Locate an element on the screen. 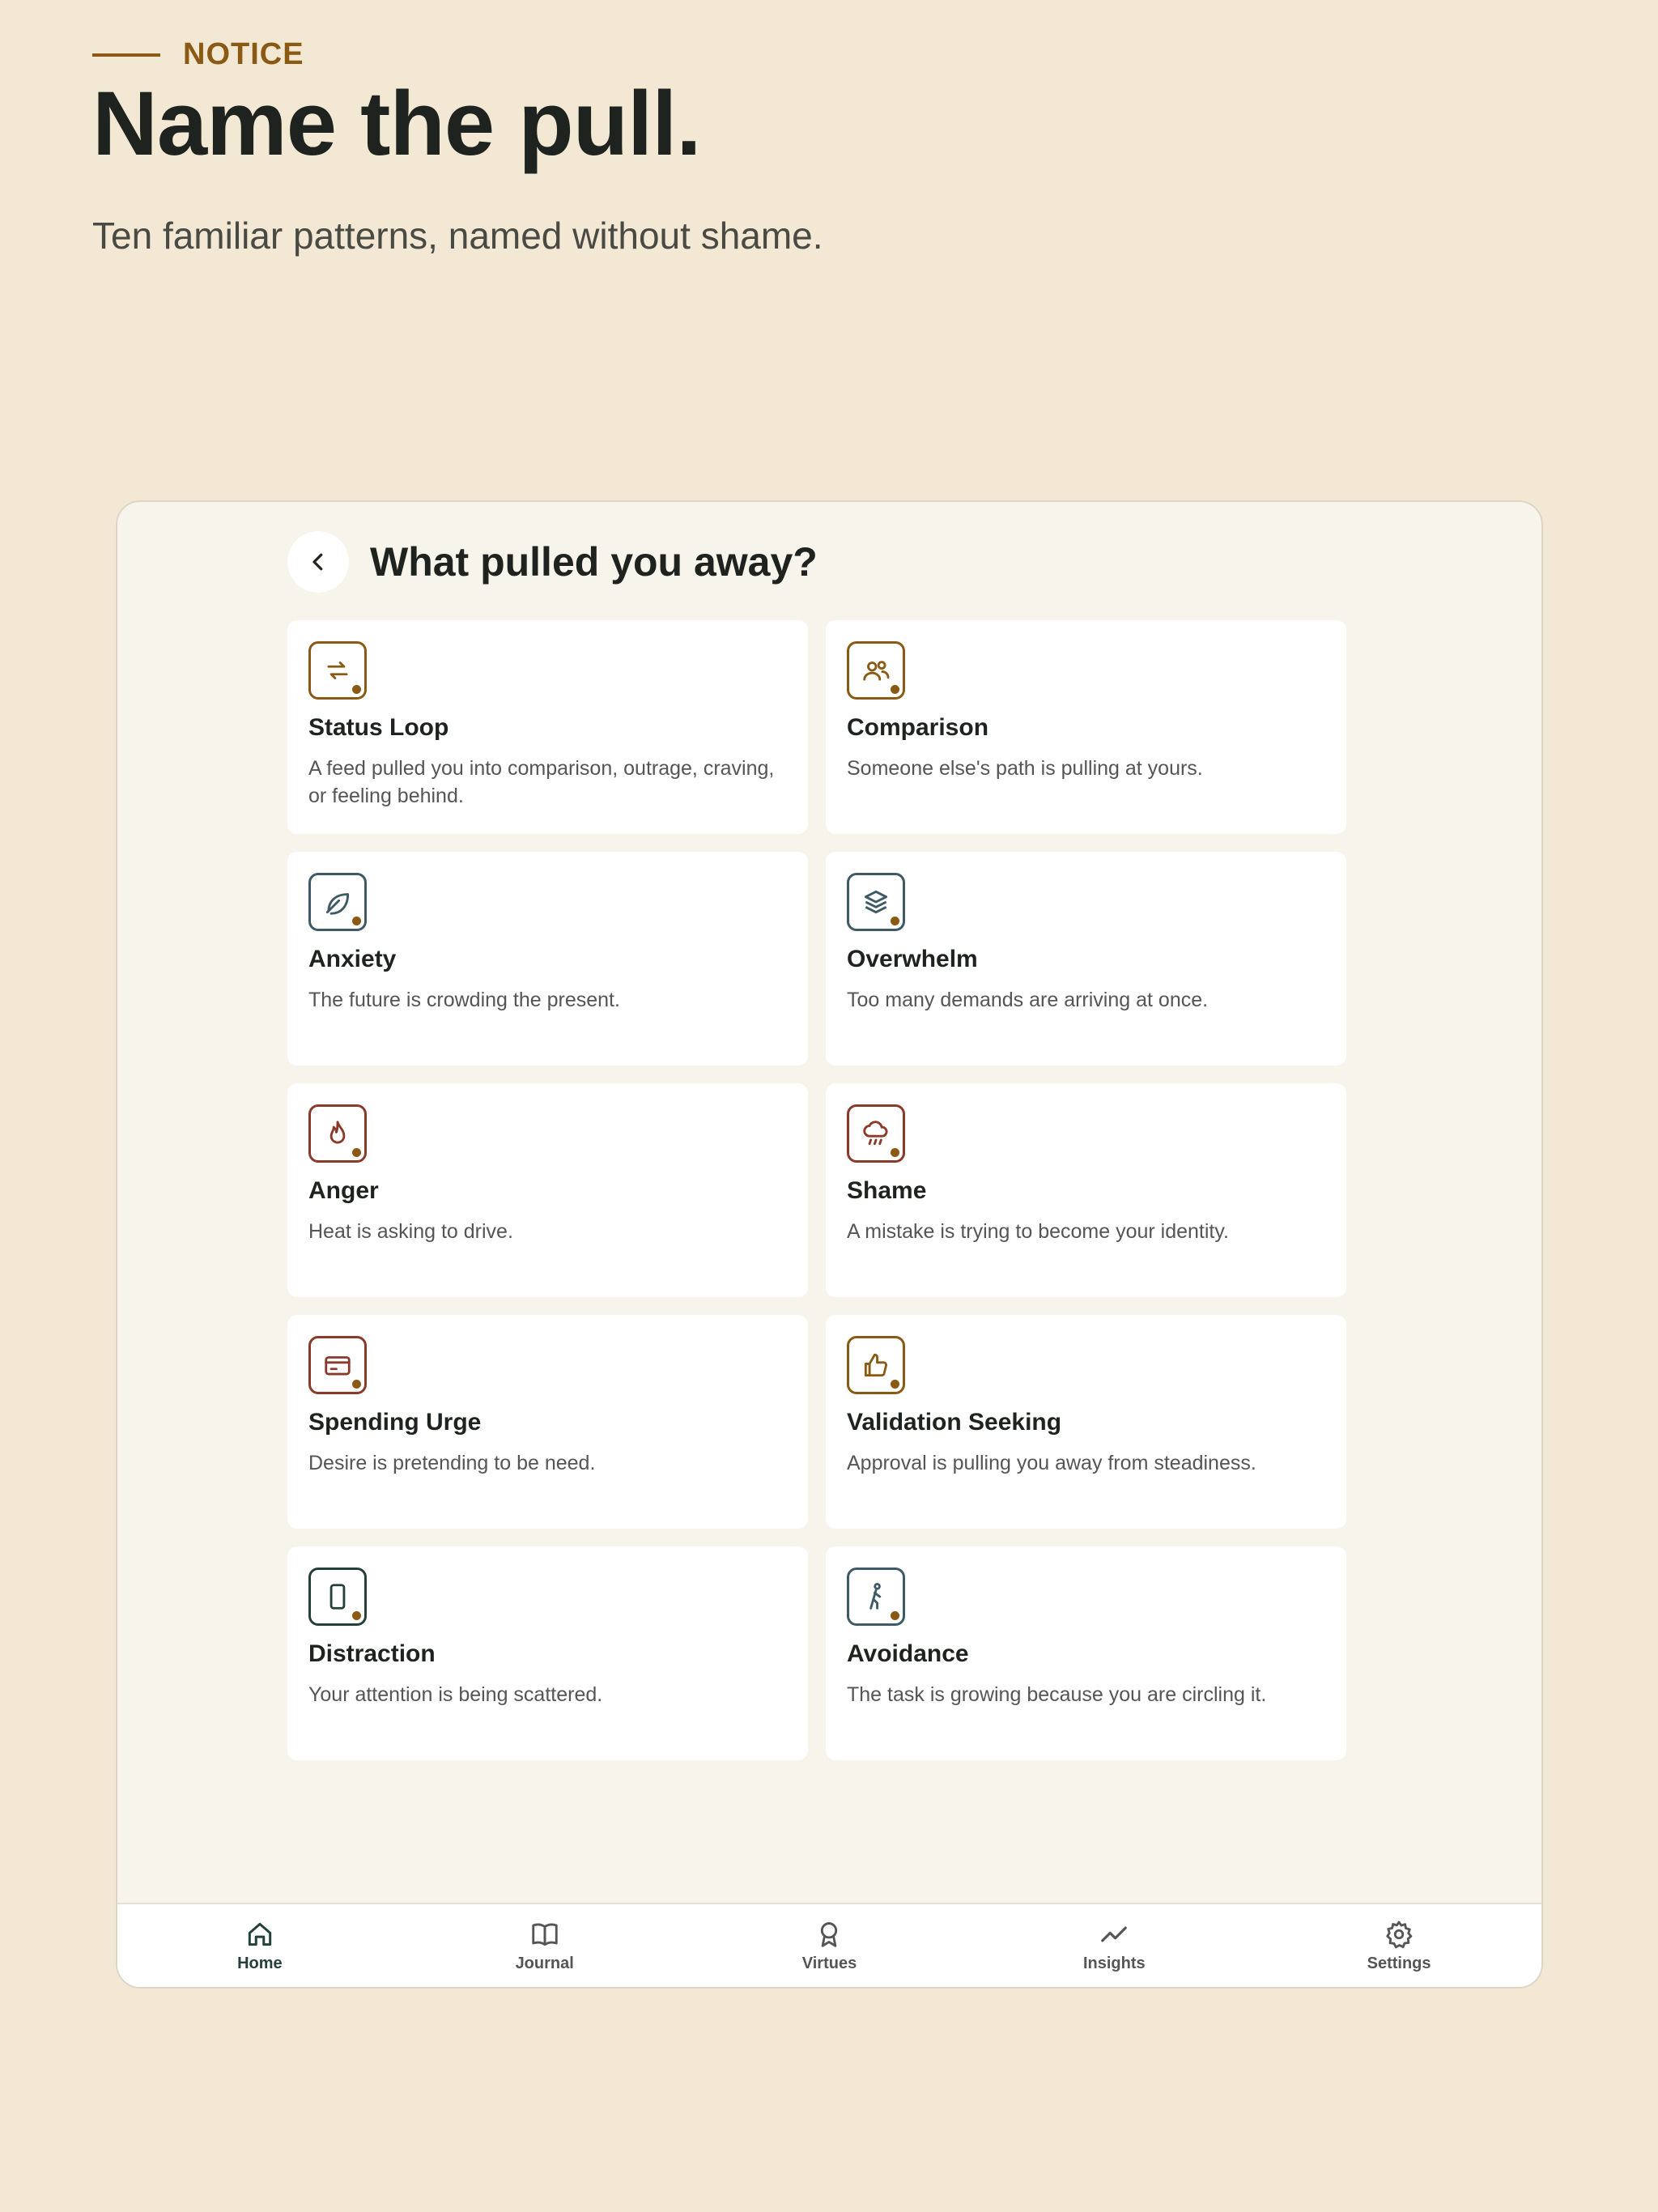 The image size is (1658, 2212). chevron-left-icon is located at coordinates (317, 562).